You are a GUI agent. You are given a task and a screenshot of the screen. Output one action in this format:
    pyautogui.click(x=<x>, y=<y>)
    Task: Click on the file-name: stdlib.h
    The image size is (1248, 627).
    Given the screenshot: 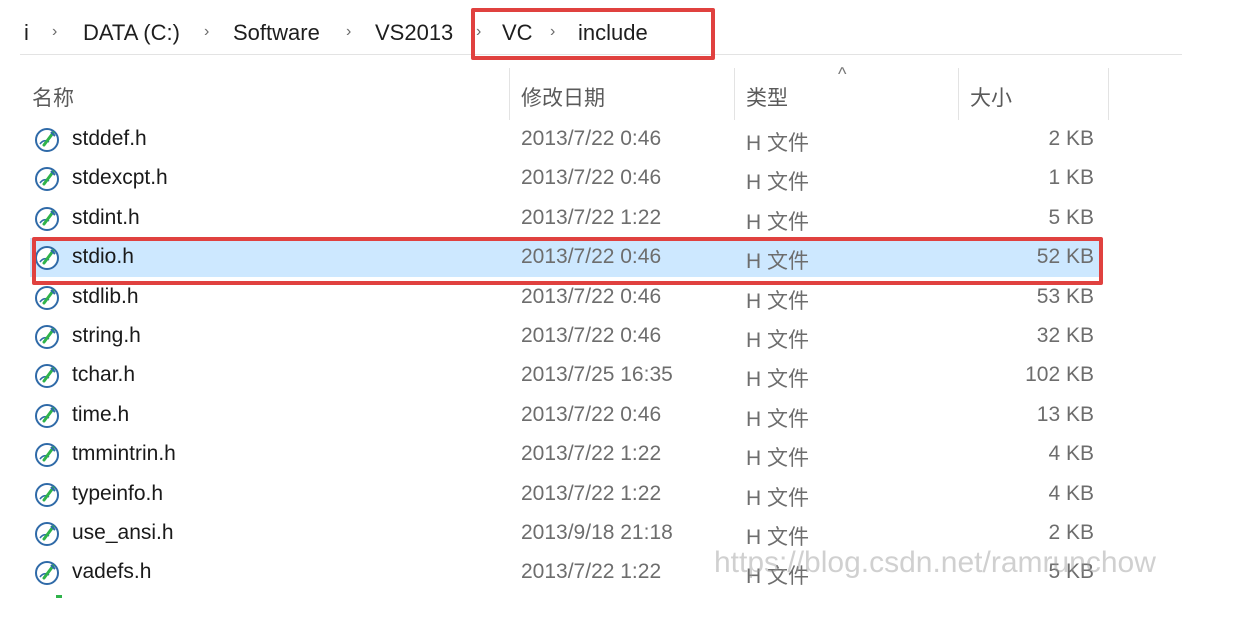 What is the action you would take?
    pyautogui.click(x=105, y=296)
    